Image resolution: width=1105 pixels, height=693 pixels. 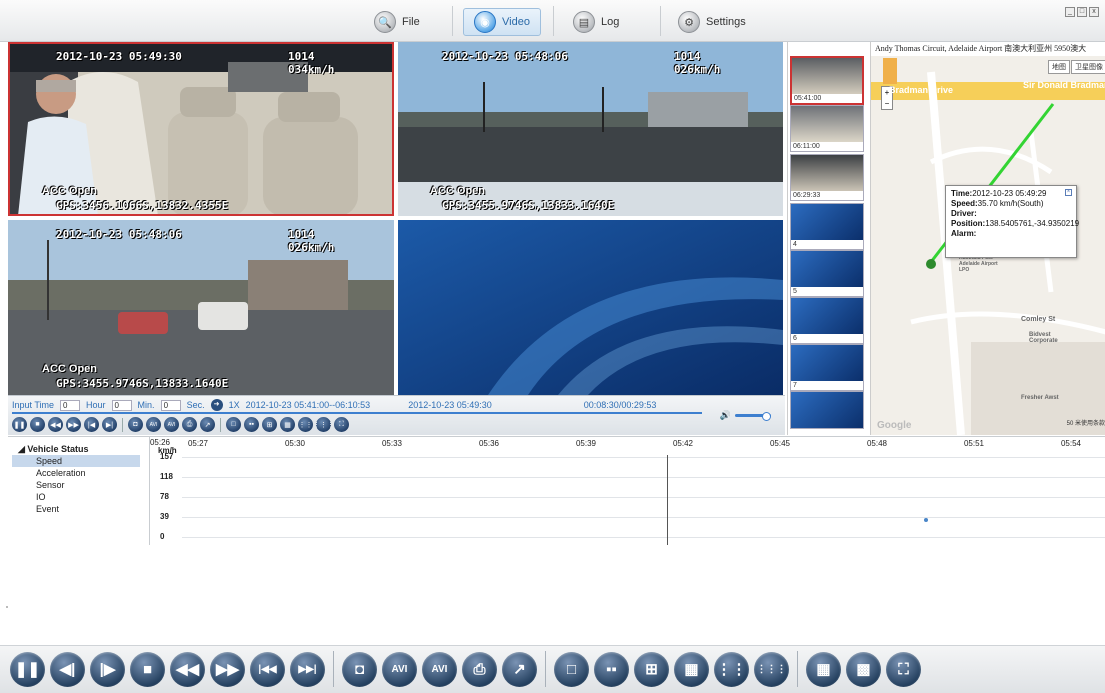 What do you see at coordinates (863, 669) in the screenshot?
I see `layout-20-button: ▩` at bounding box center [863, 669].